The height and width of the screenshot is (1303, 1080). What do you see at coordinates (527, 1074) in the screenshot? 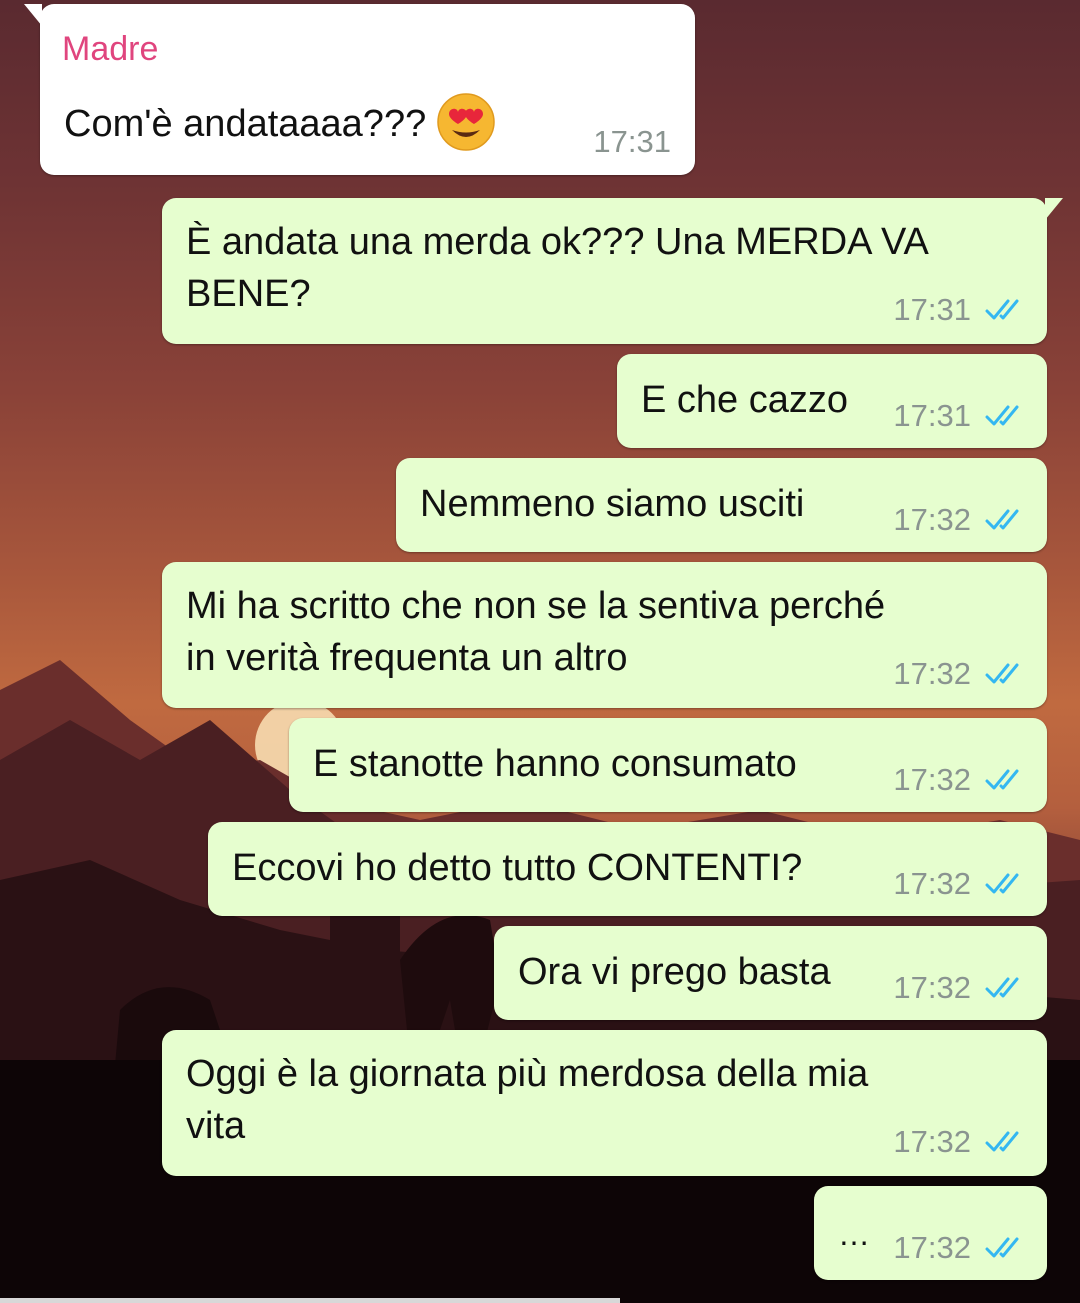
I see `message-text-line: Oggi è la giornata più merdosa della mia` at bounding box center [527, 1074].